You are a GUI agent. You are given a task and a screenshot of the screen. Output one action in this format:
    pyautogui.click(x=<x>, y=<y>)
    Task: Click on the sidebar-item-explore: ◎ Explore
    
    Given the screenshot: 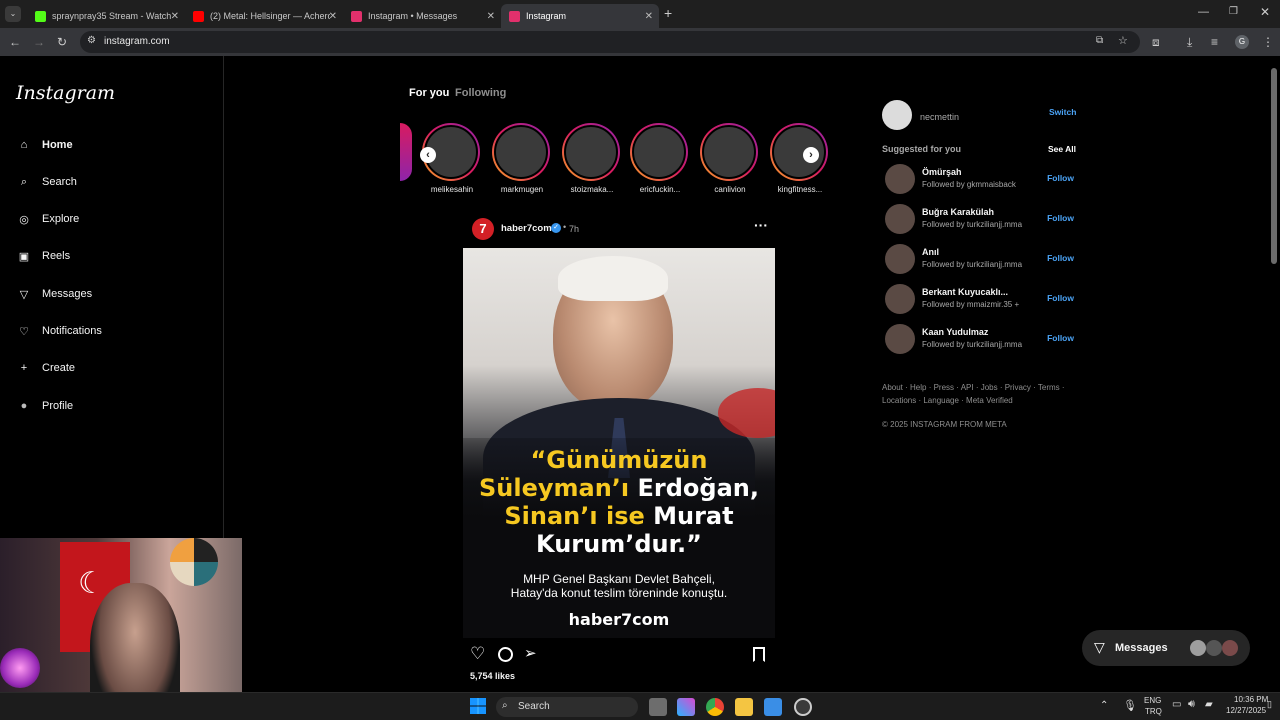 What is the action you would take?
    pyautogui.click(x=47, y=219)
    